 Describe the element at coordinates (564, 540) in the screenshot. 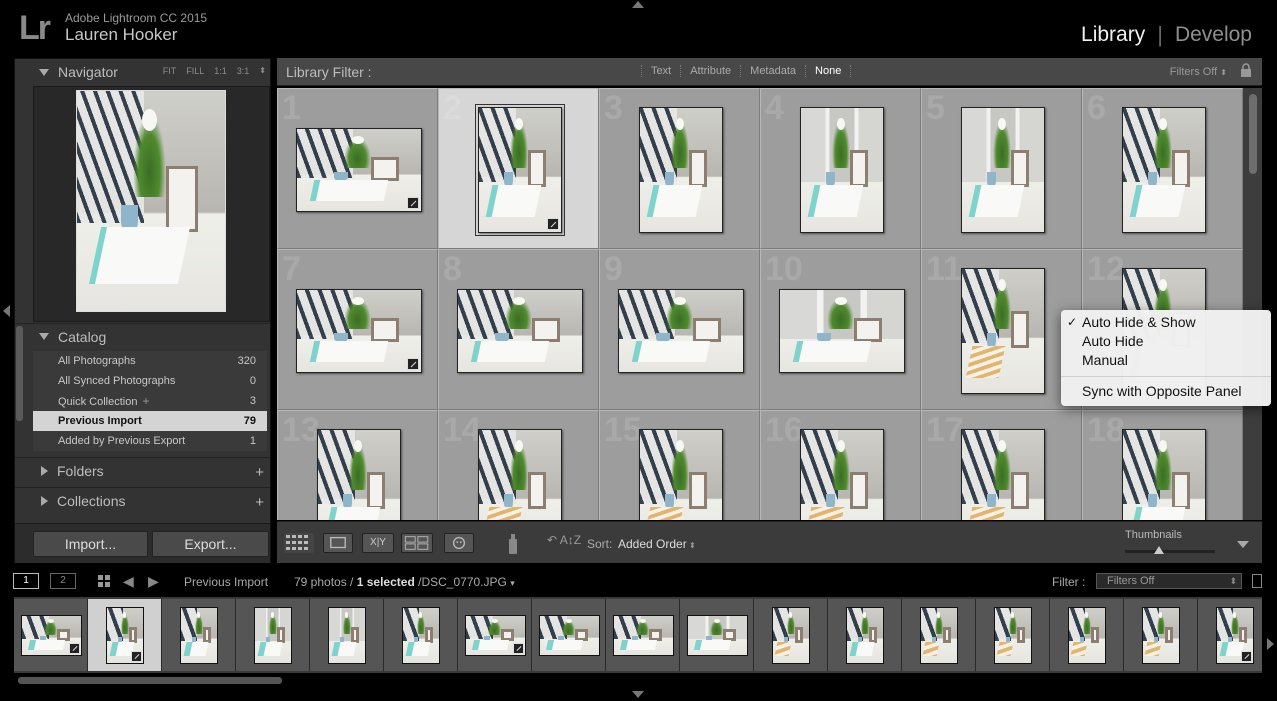

I see `sort-direction-icon: ↶ A↕Z` at that location.